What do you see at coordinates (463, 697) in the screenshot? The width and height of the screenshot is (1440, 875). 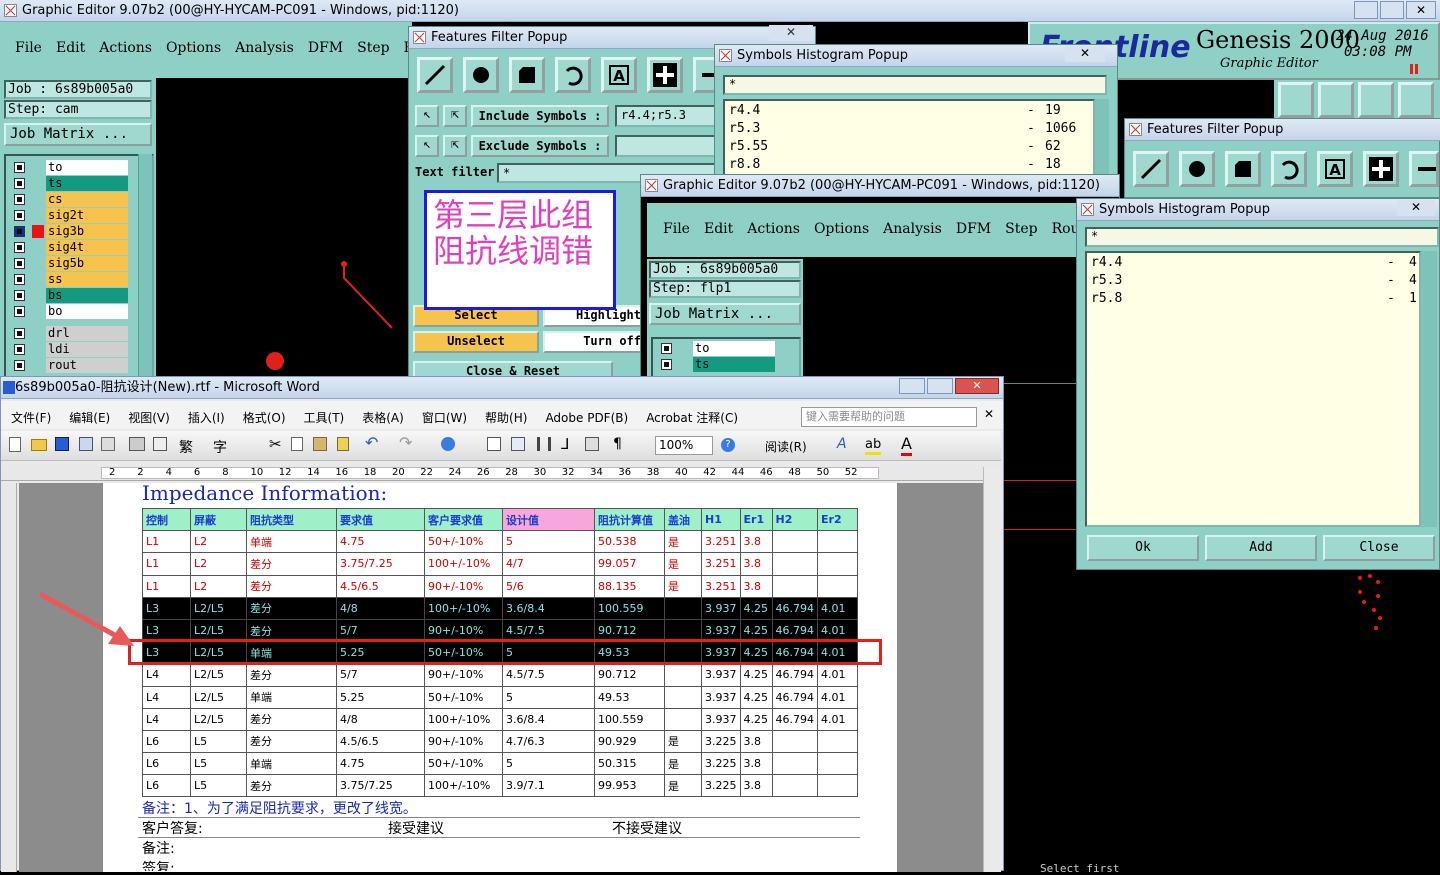 I see `table-cell: 50+/-10%` at bounding box center [463, 697].